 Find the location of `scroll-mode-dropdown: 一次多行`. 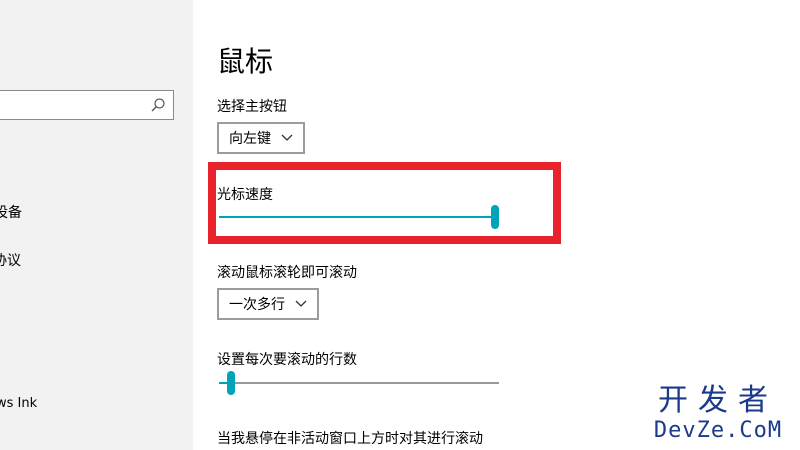

scroll-mode-dropdown: 一次多行 is located at coordinates (268, 304).